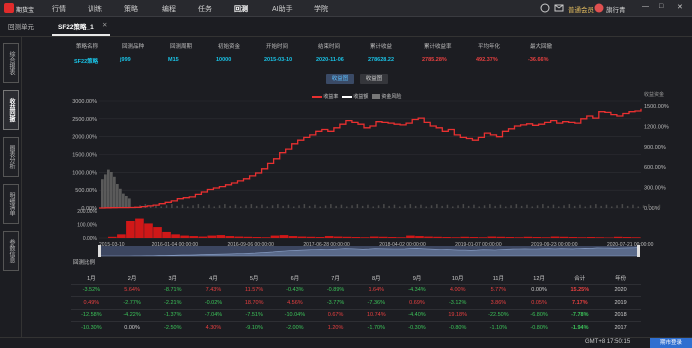  I want to click on nav-item-market: 行情, so click(59, 9).